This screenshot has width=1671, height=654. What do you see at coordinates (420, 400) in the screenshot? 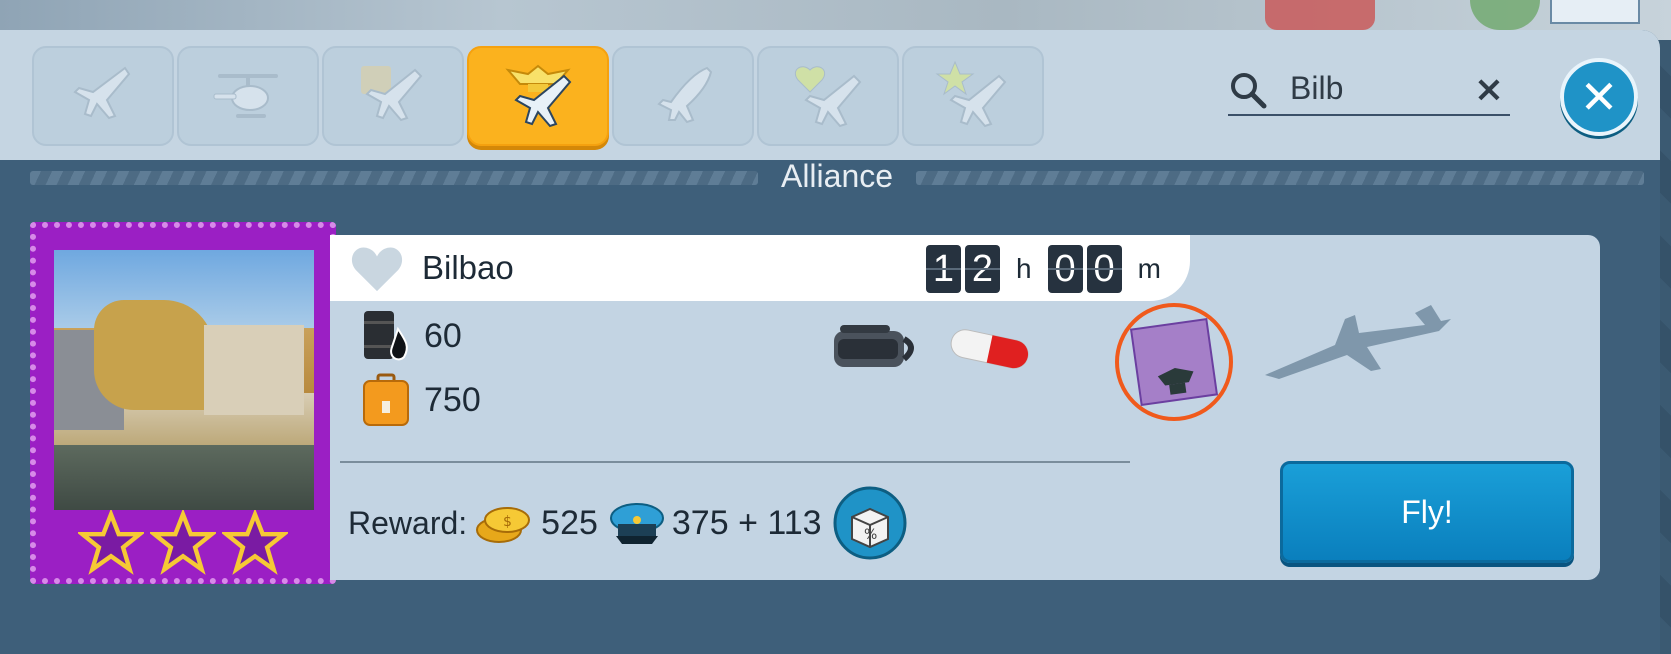
I see `cargo-requirement: 750` at bounding box center [420, 400].